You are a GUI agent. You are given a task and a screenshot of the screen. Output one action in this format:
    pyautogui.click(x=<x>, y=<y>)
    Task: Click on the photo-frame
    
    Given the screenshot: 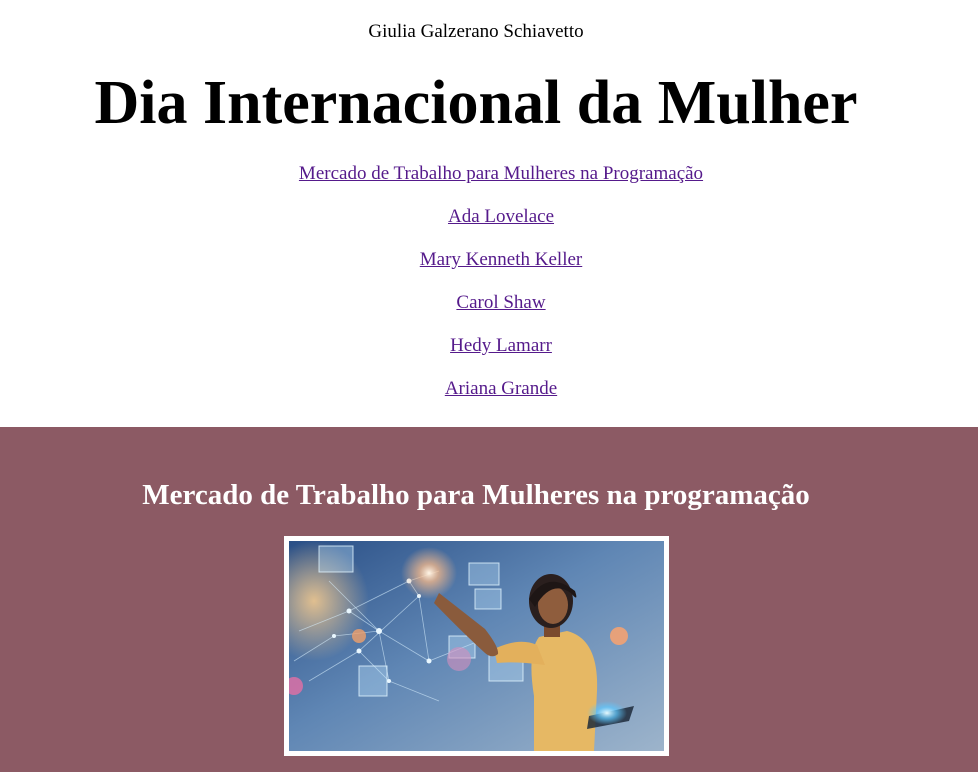 What is the action you would take?
    pyautogui.click(x=476, y=646)
    